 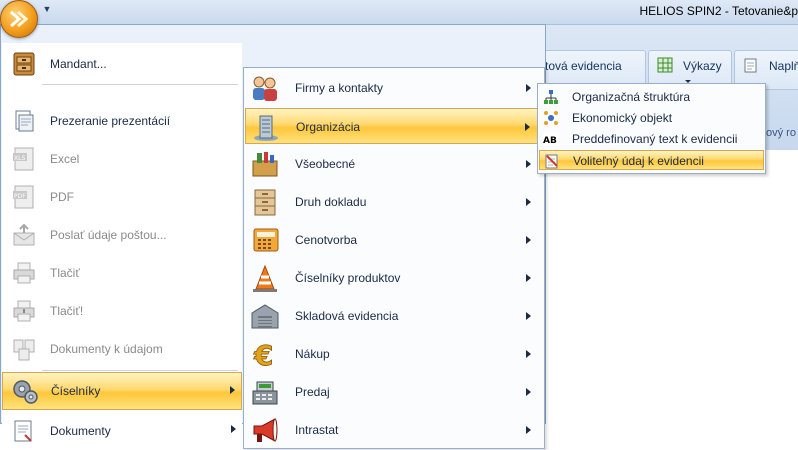 I want to click on calculator-icon, so click(x=266, y=240).